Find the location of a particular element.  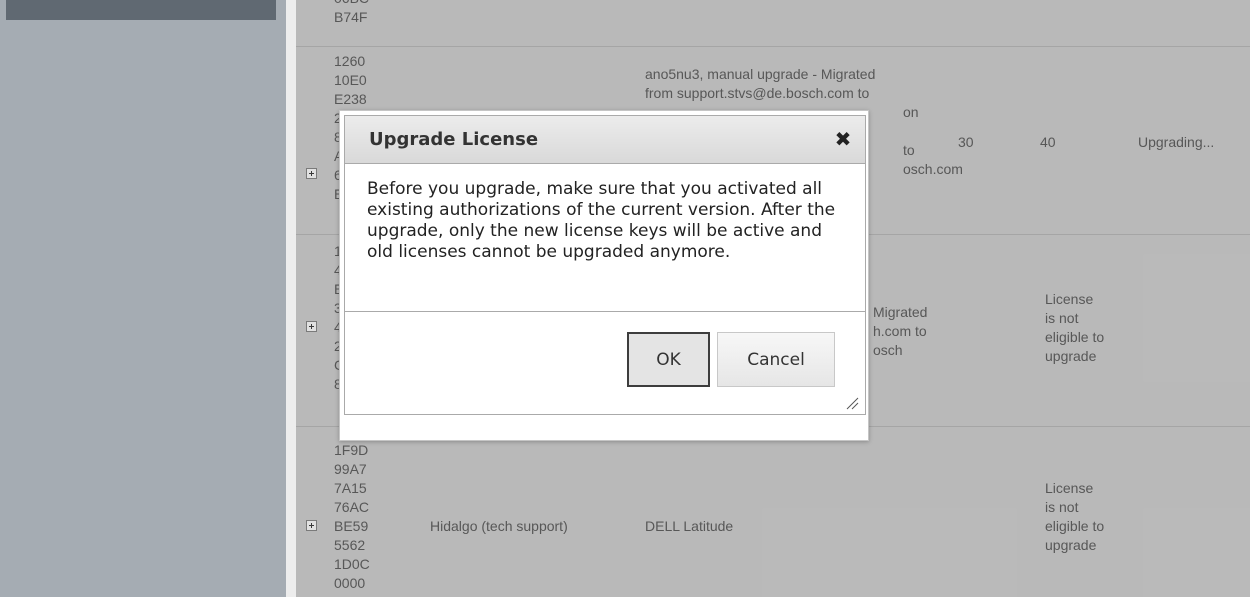

close-icon: ✖ is located at coordinates (843, 139).